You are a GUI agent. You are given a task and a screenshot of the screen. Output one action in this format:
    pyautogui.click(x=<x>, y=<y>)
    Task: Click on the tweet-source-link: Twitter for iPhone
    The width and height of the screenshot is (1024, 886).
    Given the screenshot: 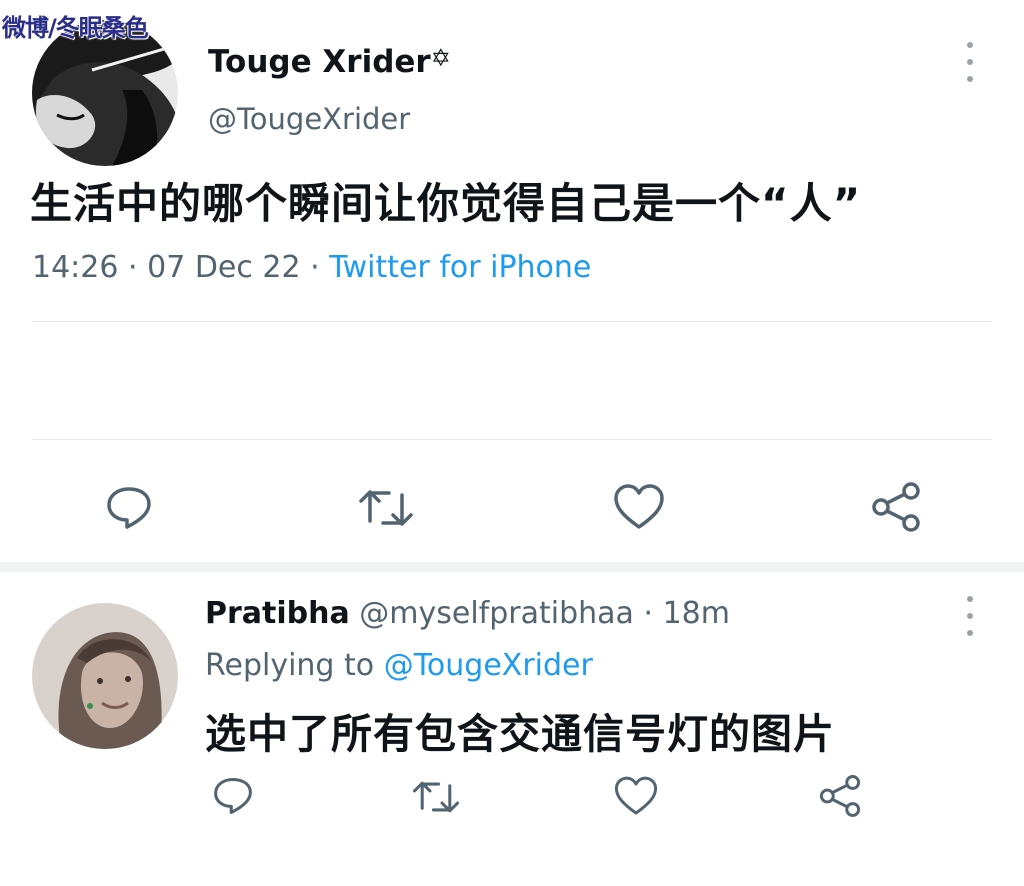 What is the action you would take?
    pyautogui.click(x=460, y=267)
    